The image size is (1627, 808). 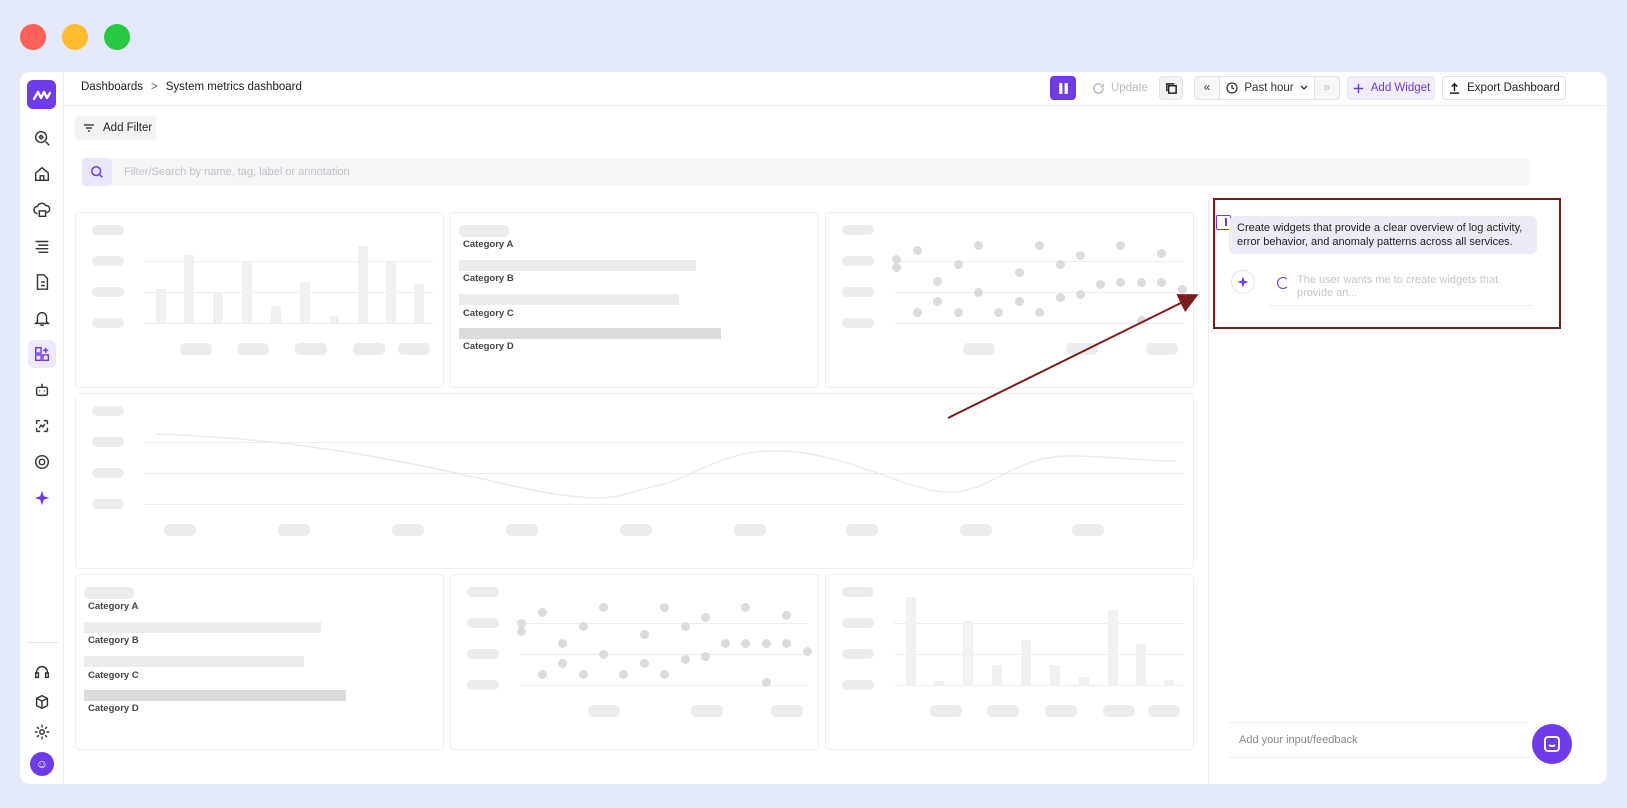 I want to click on apm-icon, so click(x=42, y=426).